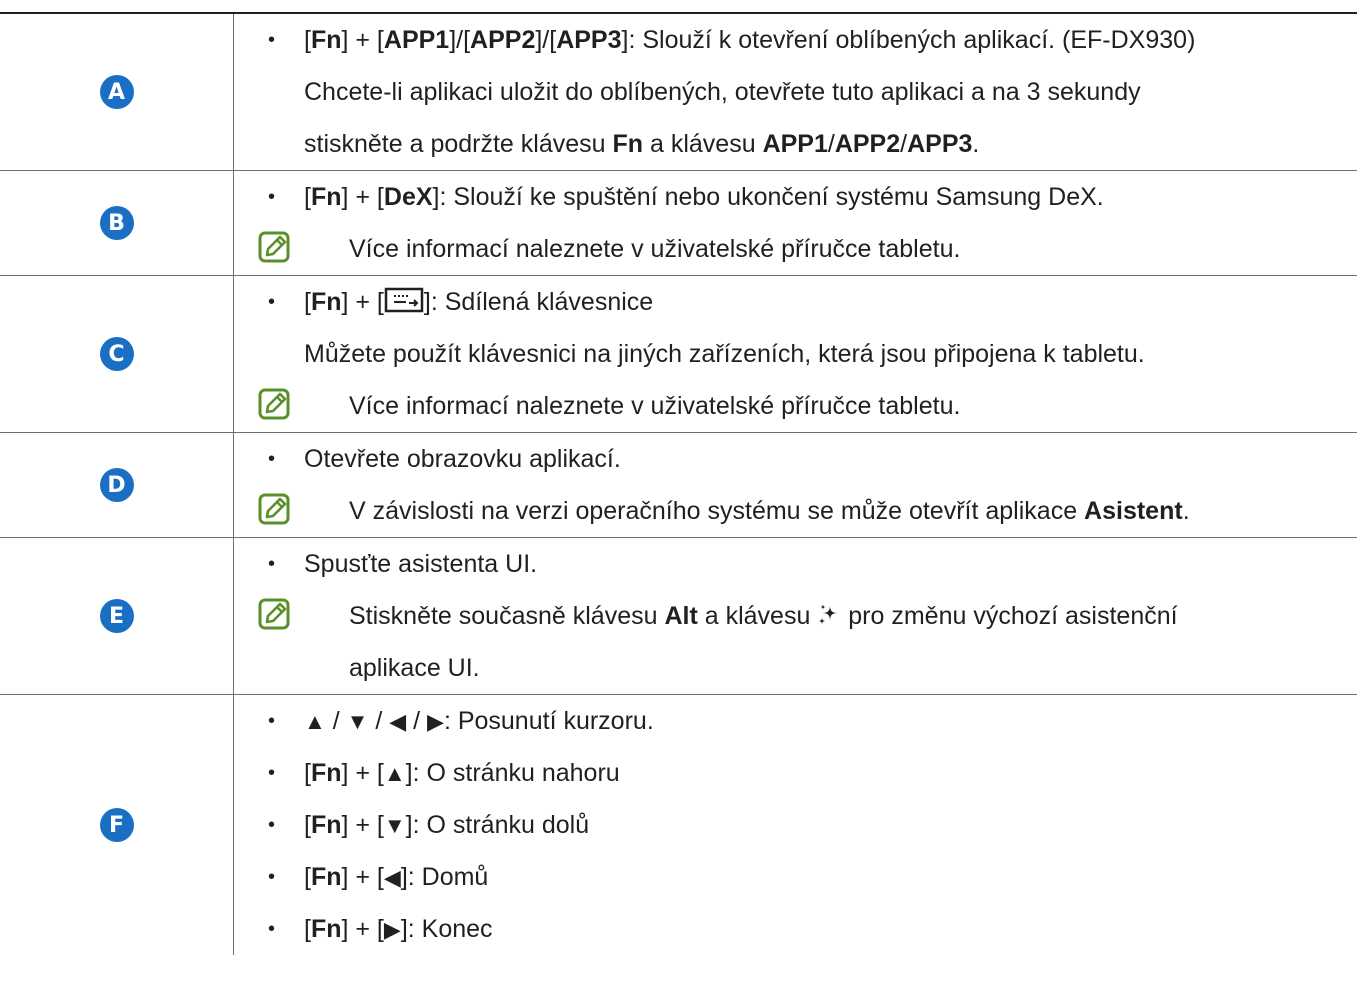 This screenshot has width=1357, height=990. I want to click on key-badge: C, so click(116, 354).